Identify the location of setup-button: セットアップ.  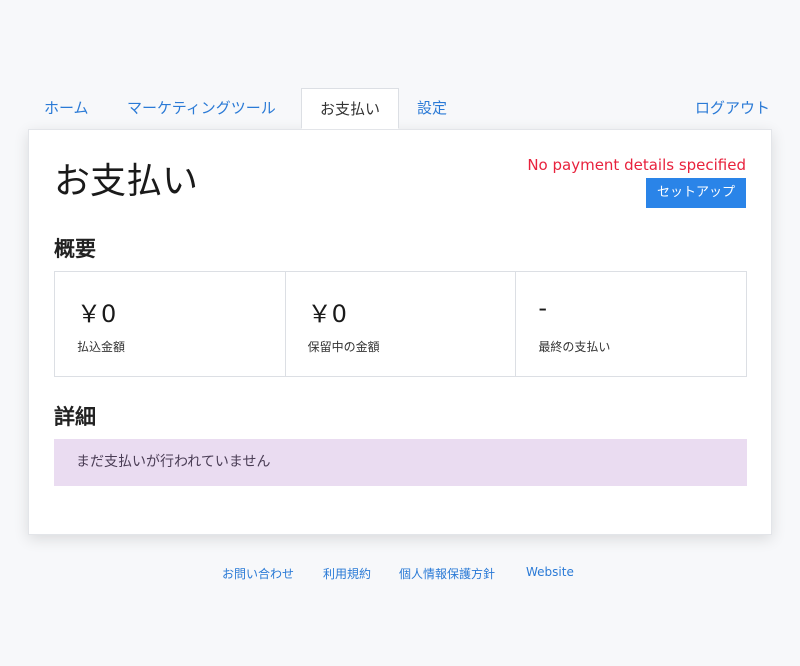
(696, 193).